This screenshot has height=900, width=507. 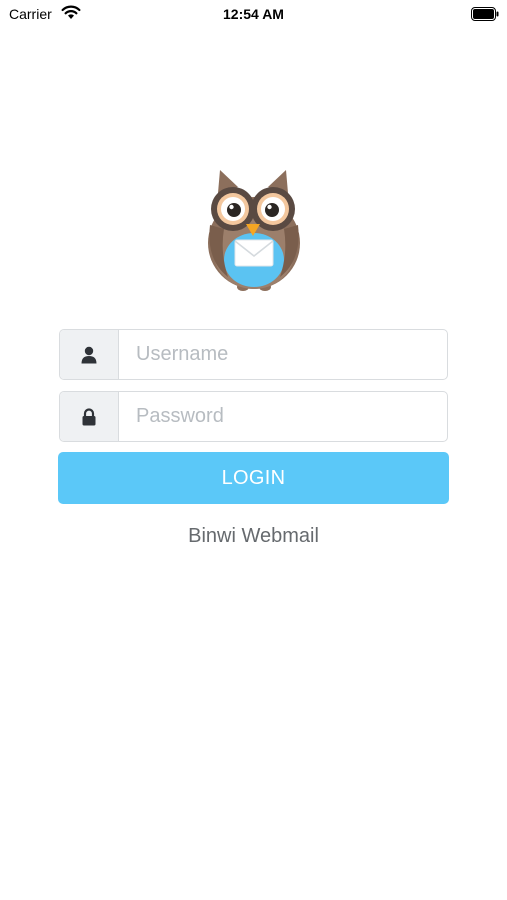 I want to click on username-input, so click(x=283, y=354).